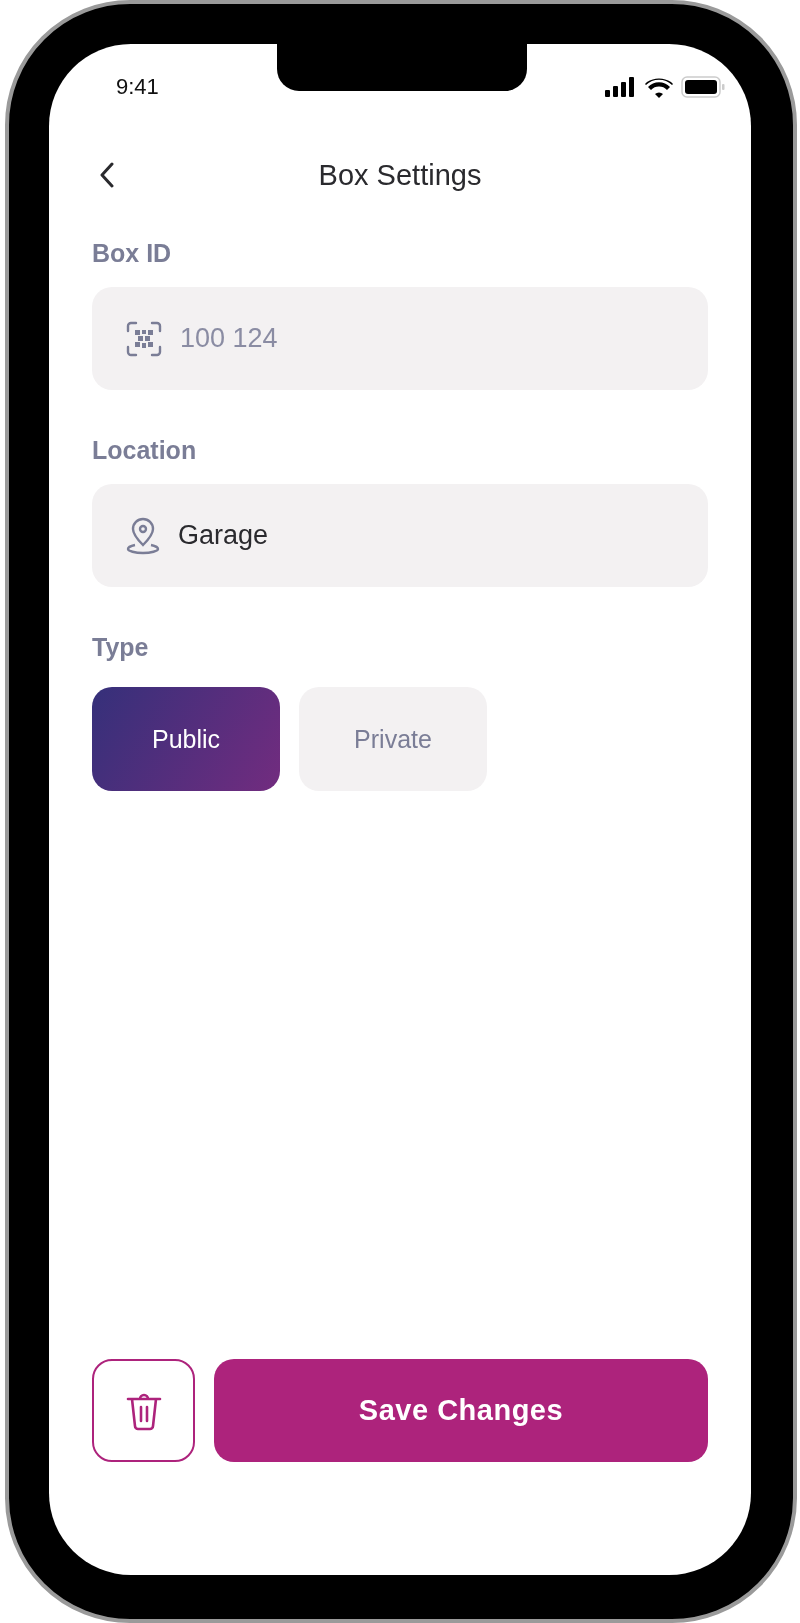 The width and height of the screenshot is (800, 1623). What do you see at coordinates (132, 253) in the screenshot?
I see `field-label: Box ID` at bounding box center [132, 253].